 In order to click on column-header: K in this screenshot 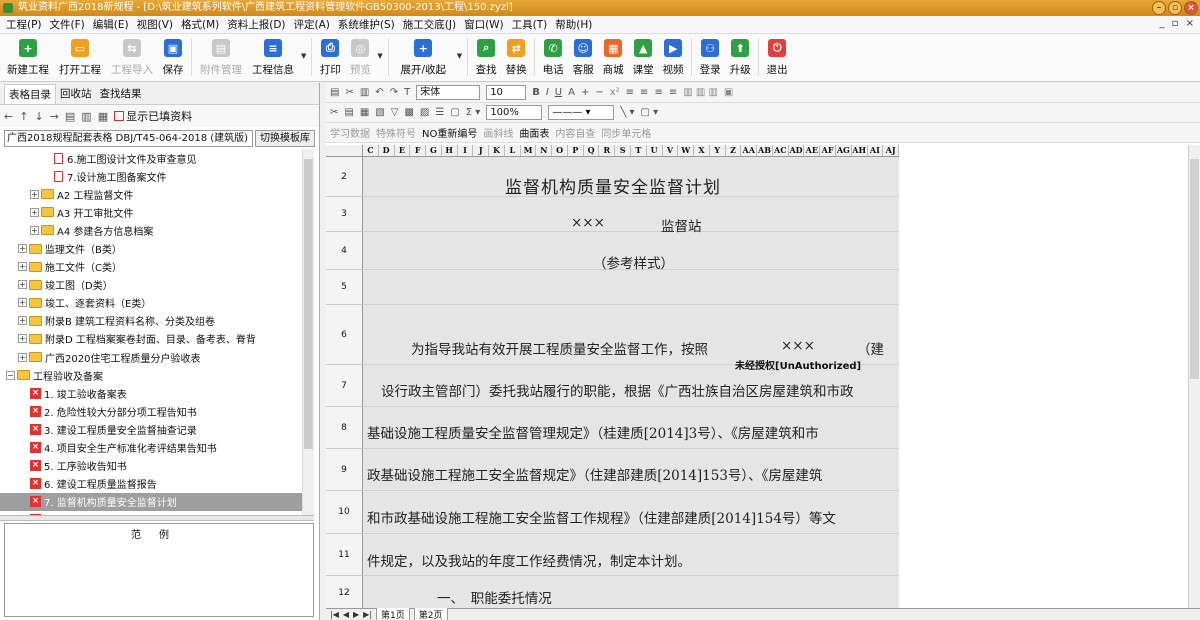, I will do `click(497, 150)`.